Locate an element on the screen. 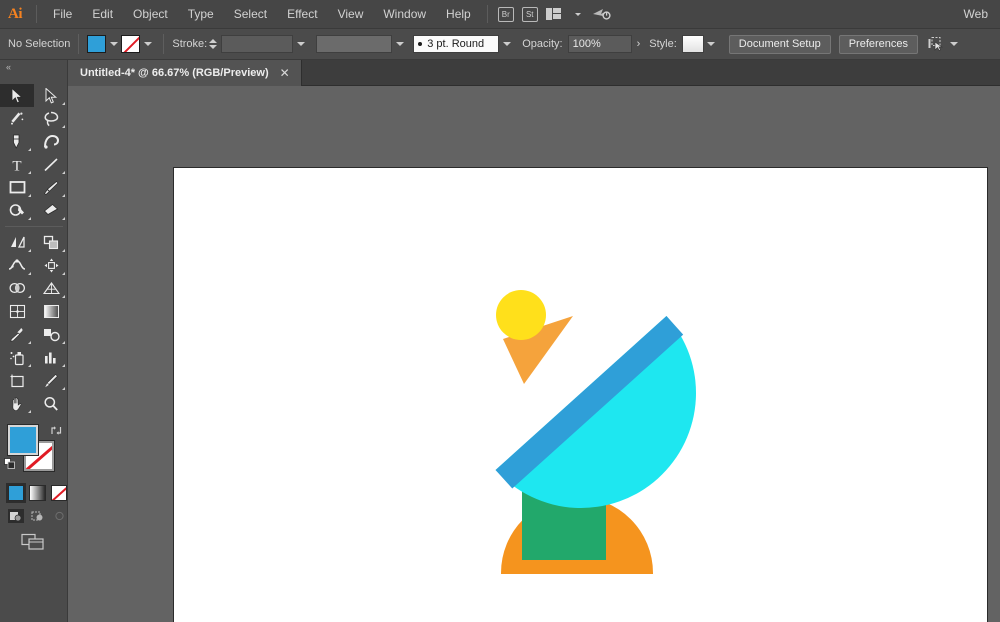 The image size is (1000, 622). eyedropper-tool is located at coordinates (17, 334).